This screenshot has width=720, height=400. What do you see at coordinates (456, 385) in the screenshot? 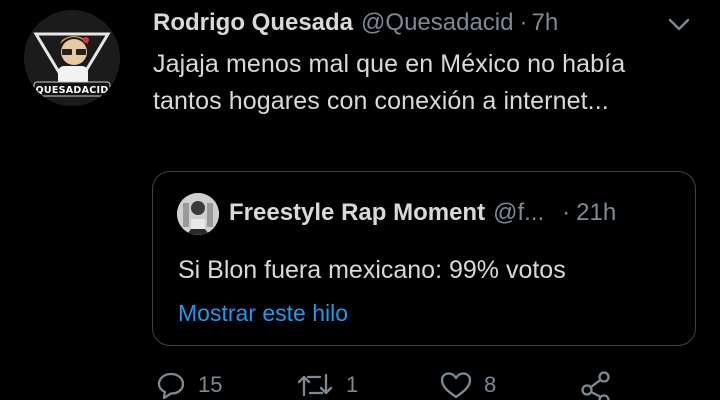
I see `like-icon` at bounding box center [456, 385].